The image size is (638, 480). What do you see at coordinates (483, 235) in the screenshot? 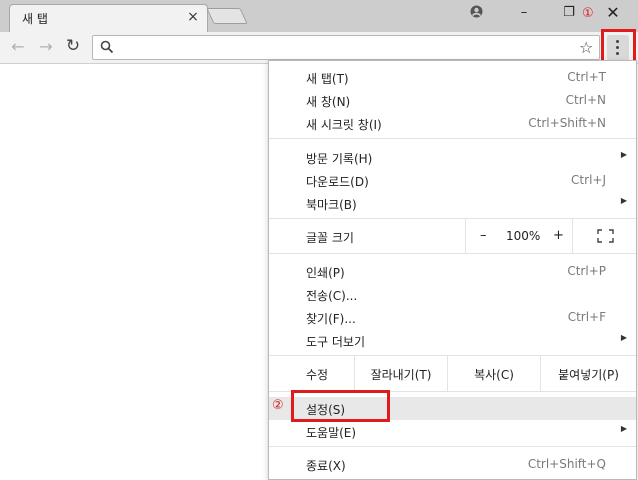
I see `zoom-out-button: –` at bounding box center [483, 235].